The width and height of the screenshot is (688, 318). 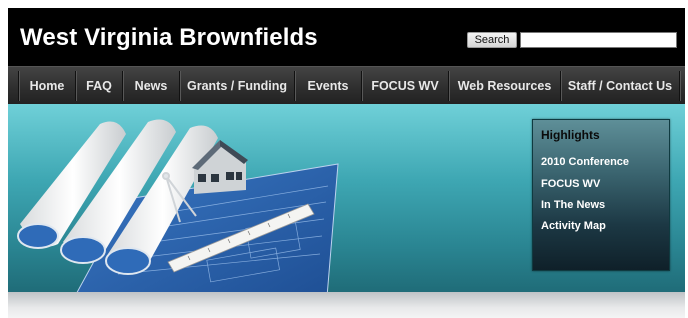 I want to click on search-input, so click(x=598, y=40).